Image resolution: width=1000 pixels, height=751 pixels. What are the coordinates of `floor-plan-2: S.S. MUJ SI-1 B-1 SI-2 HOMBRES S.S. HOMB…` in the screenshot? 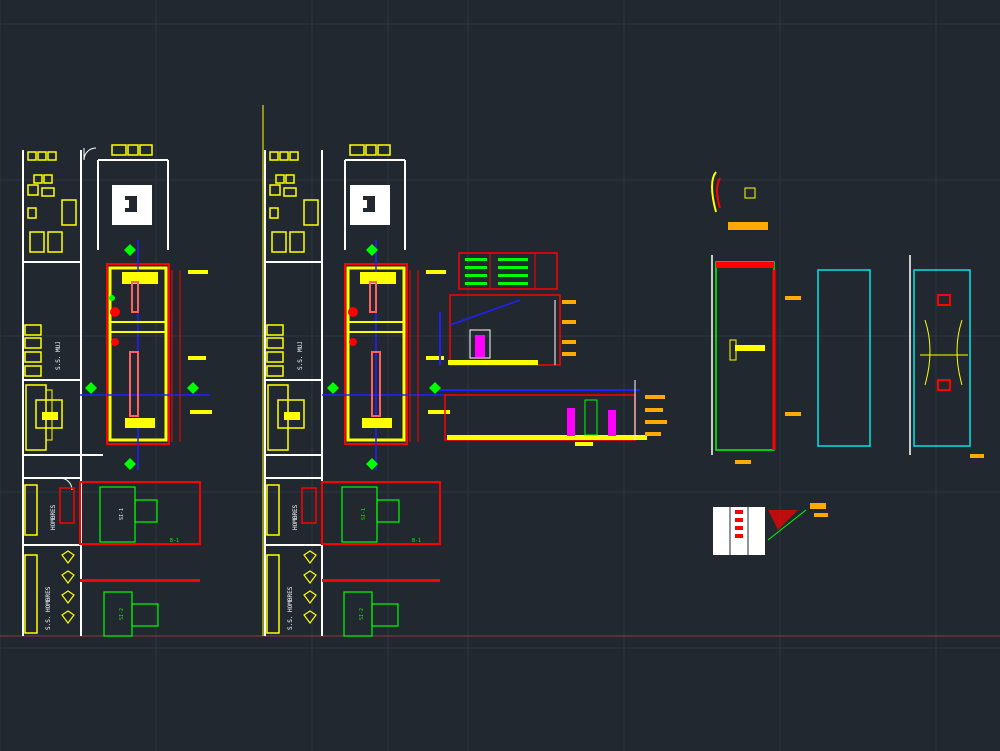 It's located at (356, 371).